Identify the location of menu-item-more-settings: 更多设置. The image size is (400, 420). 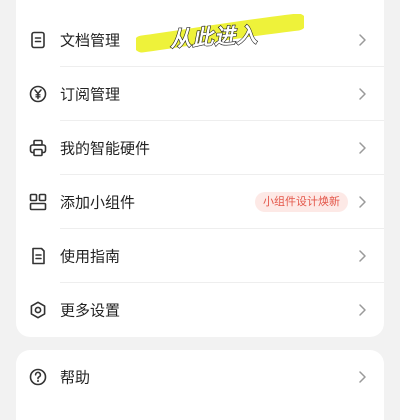
(200, 310).